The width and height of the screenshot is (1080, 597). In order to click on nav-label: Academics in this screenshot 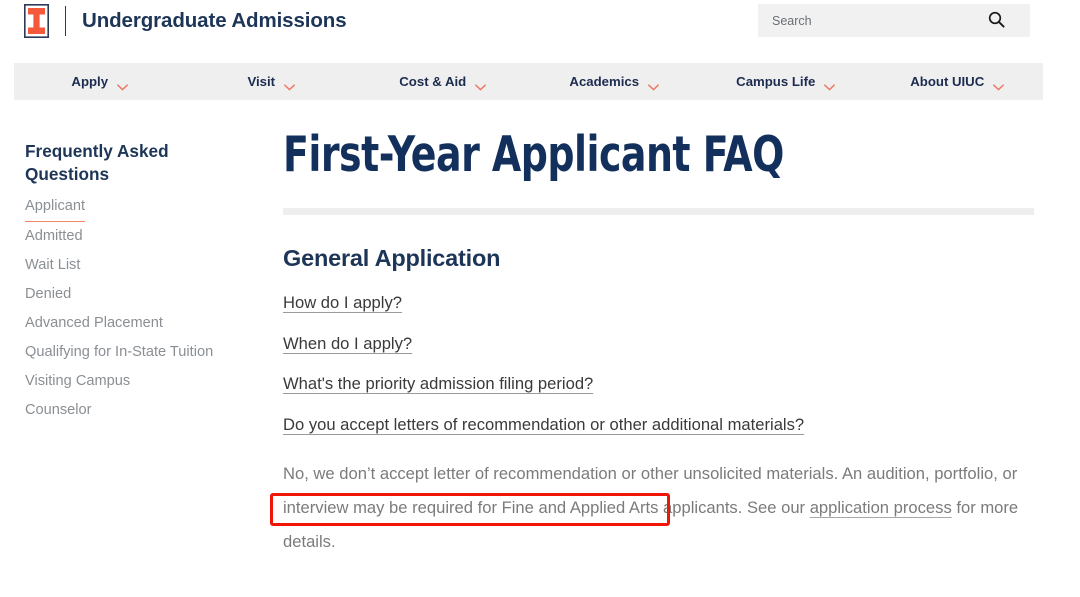, I will do `click(604, 81)`.